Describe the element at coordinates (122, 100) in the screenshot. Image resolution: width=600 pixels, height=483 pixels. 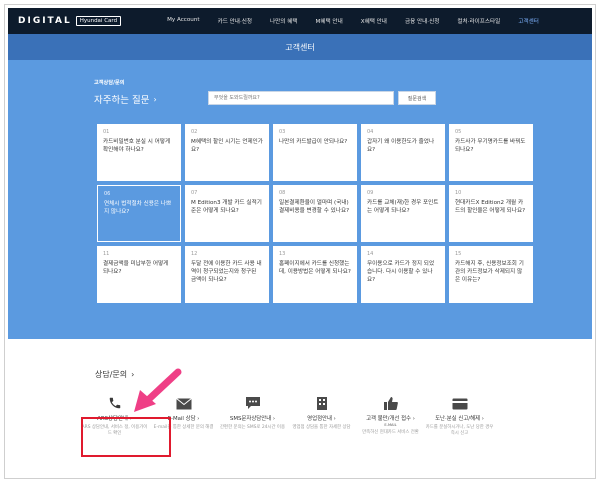
I see `faq-heading-label: 자주하는 질문` at that location.